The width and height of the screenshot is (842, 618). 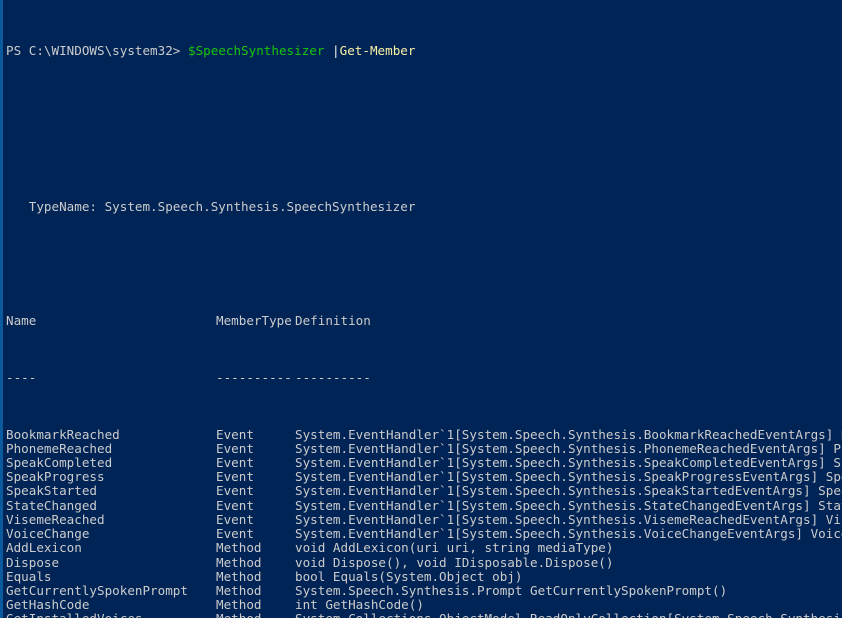 What do you see at coordinates (333, 320) in the screenshot?
I see `header-definition: Definition` at bounding box center [333, 320].